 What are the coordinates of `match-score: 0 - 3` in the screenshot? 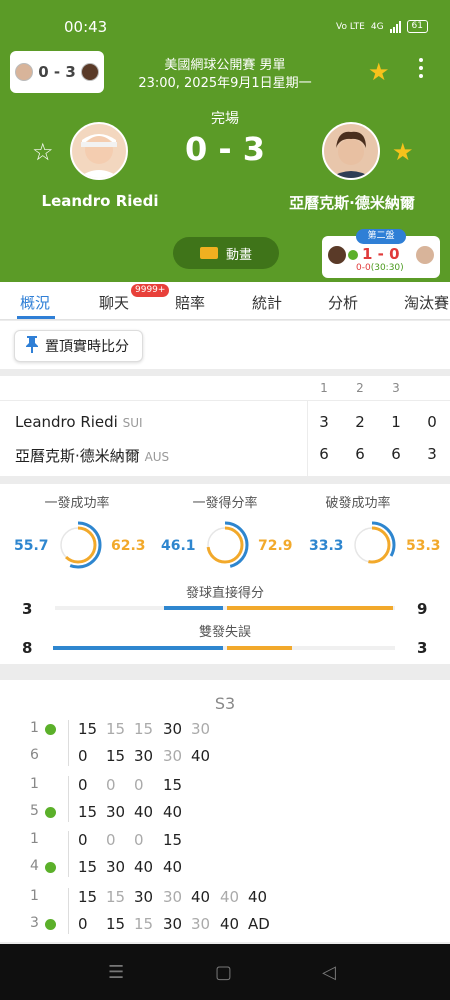 It's located at (225, 149).